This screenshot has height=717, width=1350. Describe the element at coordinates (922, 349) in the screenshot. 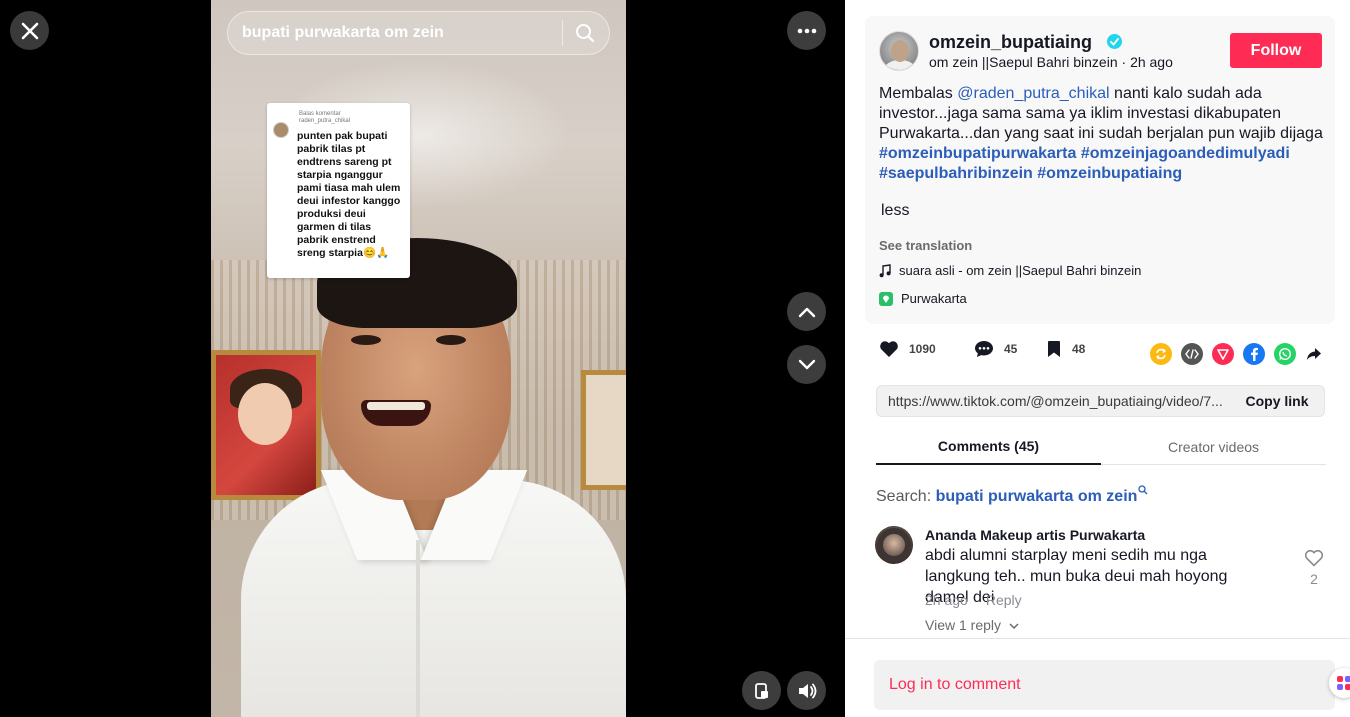

I see `like-count: 1090` at that location.